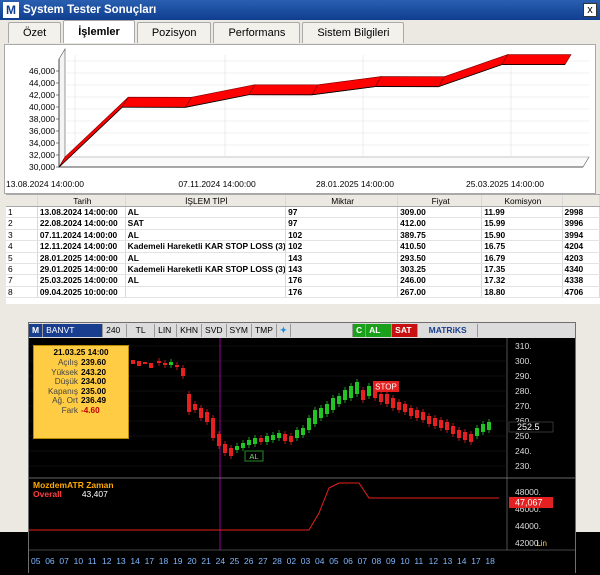 The width and height of the screenshot is (600, 575). Describe the element at coordinates (69, 410) in the screenshot. I see `info-key: Fark` at that location.